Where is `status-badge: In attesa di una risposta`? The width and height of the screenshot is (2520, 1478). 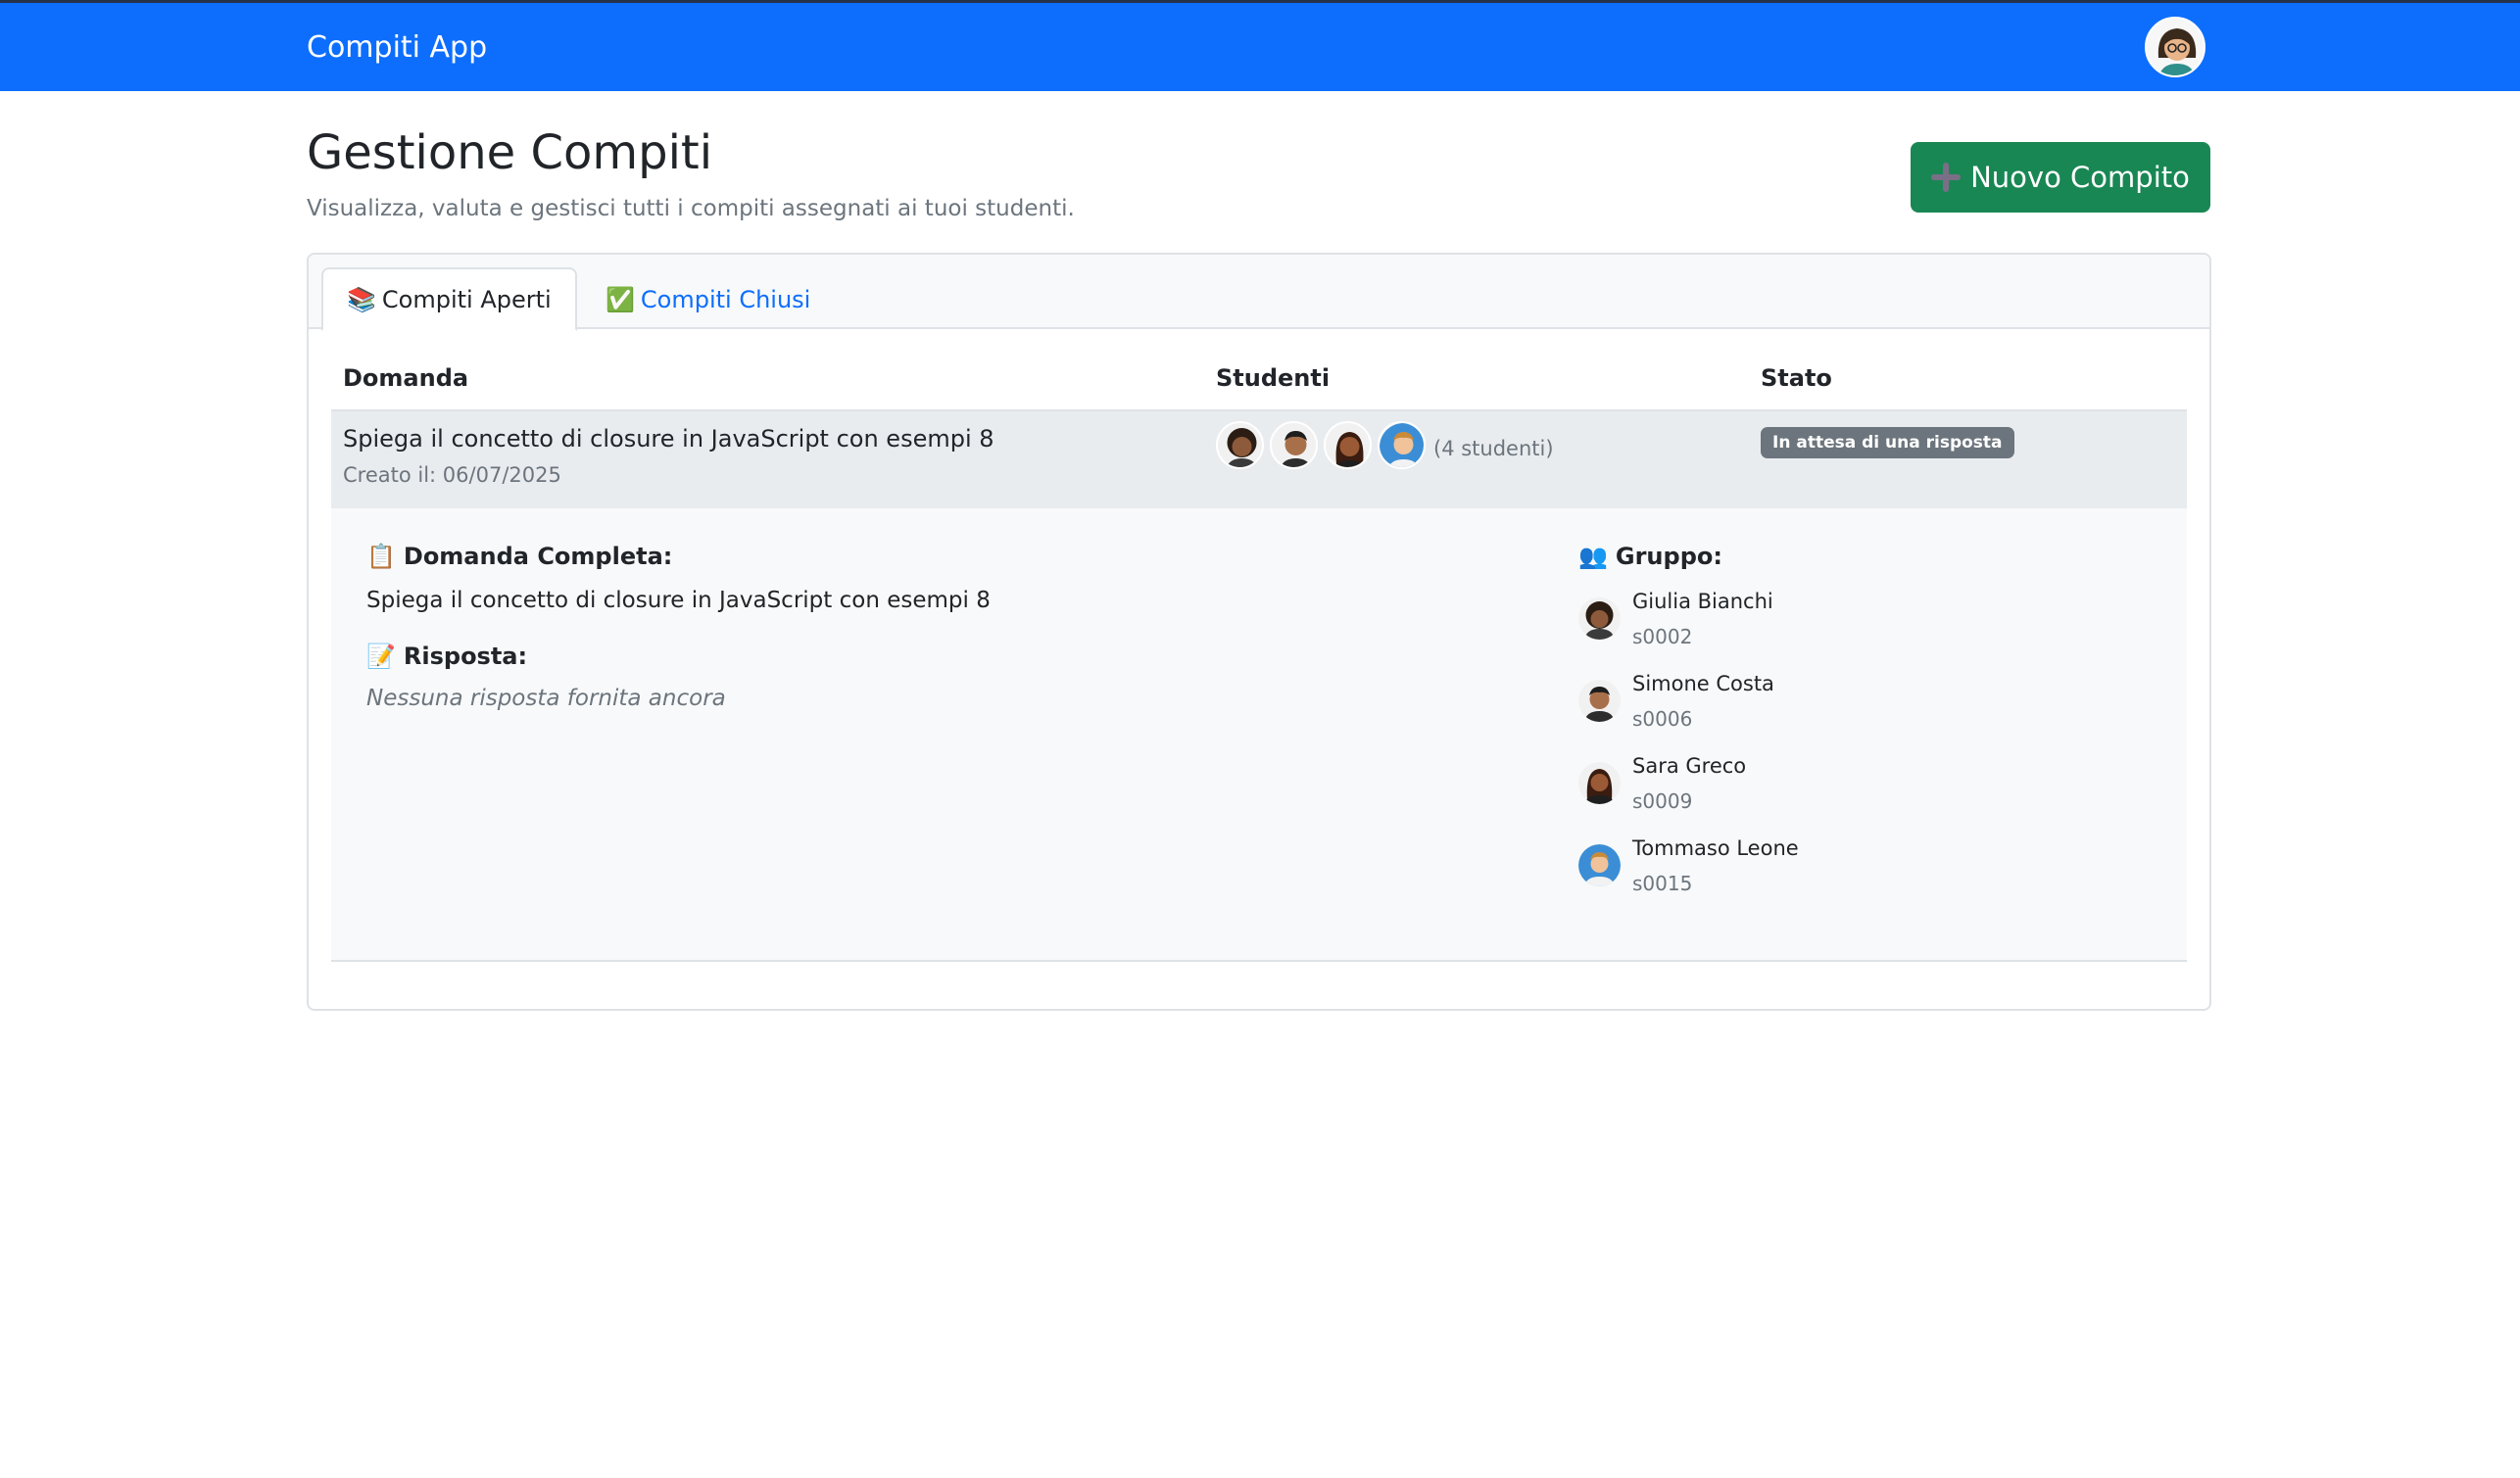
status-badge: In attesa di una risposta is located at coordinates (1887, 443).